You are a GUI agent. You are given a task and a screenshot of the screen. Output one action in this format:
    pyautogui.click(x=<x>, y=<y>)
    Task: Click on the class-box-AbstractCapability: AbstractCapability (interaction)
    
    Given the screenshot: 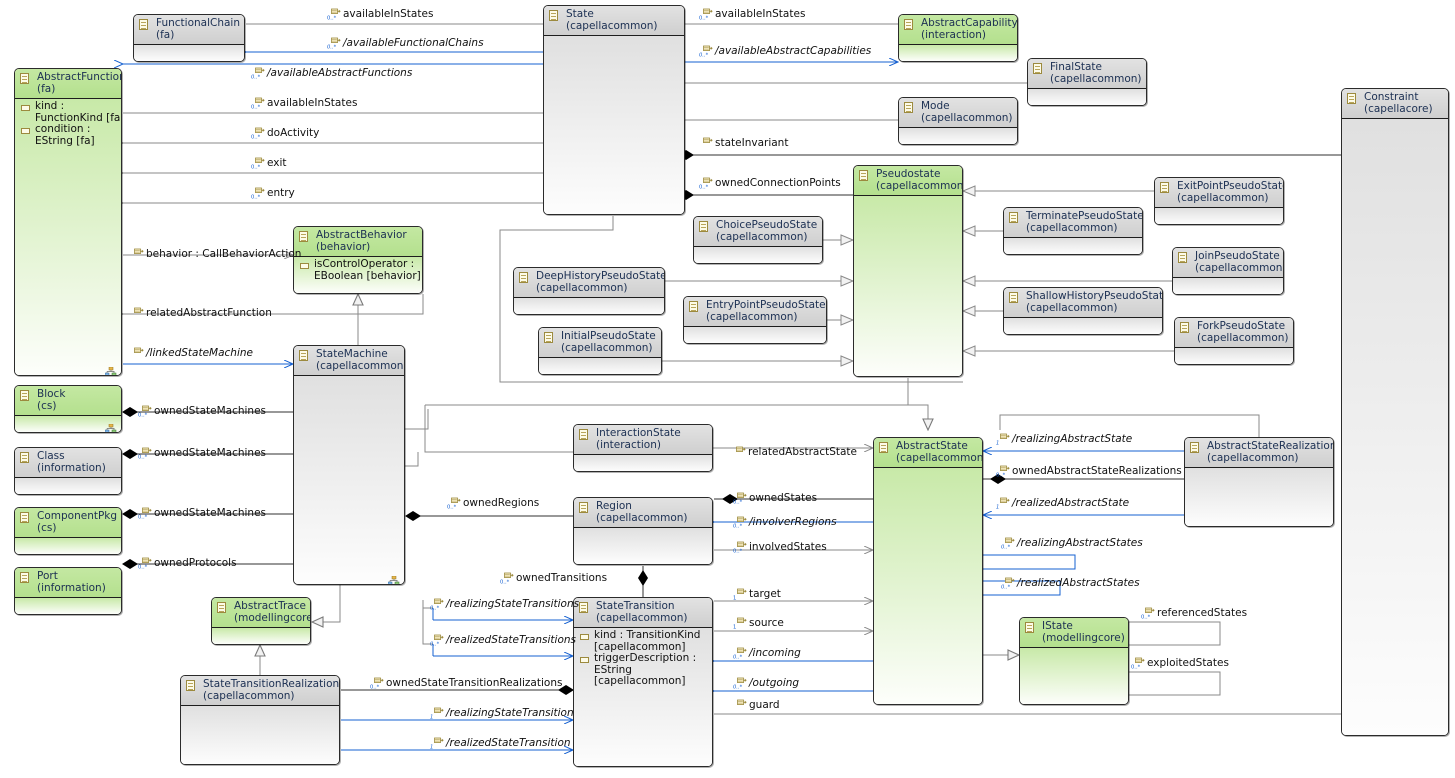 What is the action you would take?
    pyautogui.click(x=958, y=38)
    